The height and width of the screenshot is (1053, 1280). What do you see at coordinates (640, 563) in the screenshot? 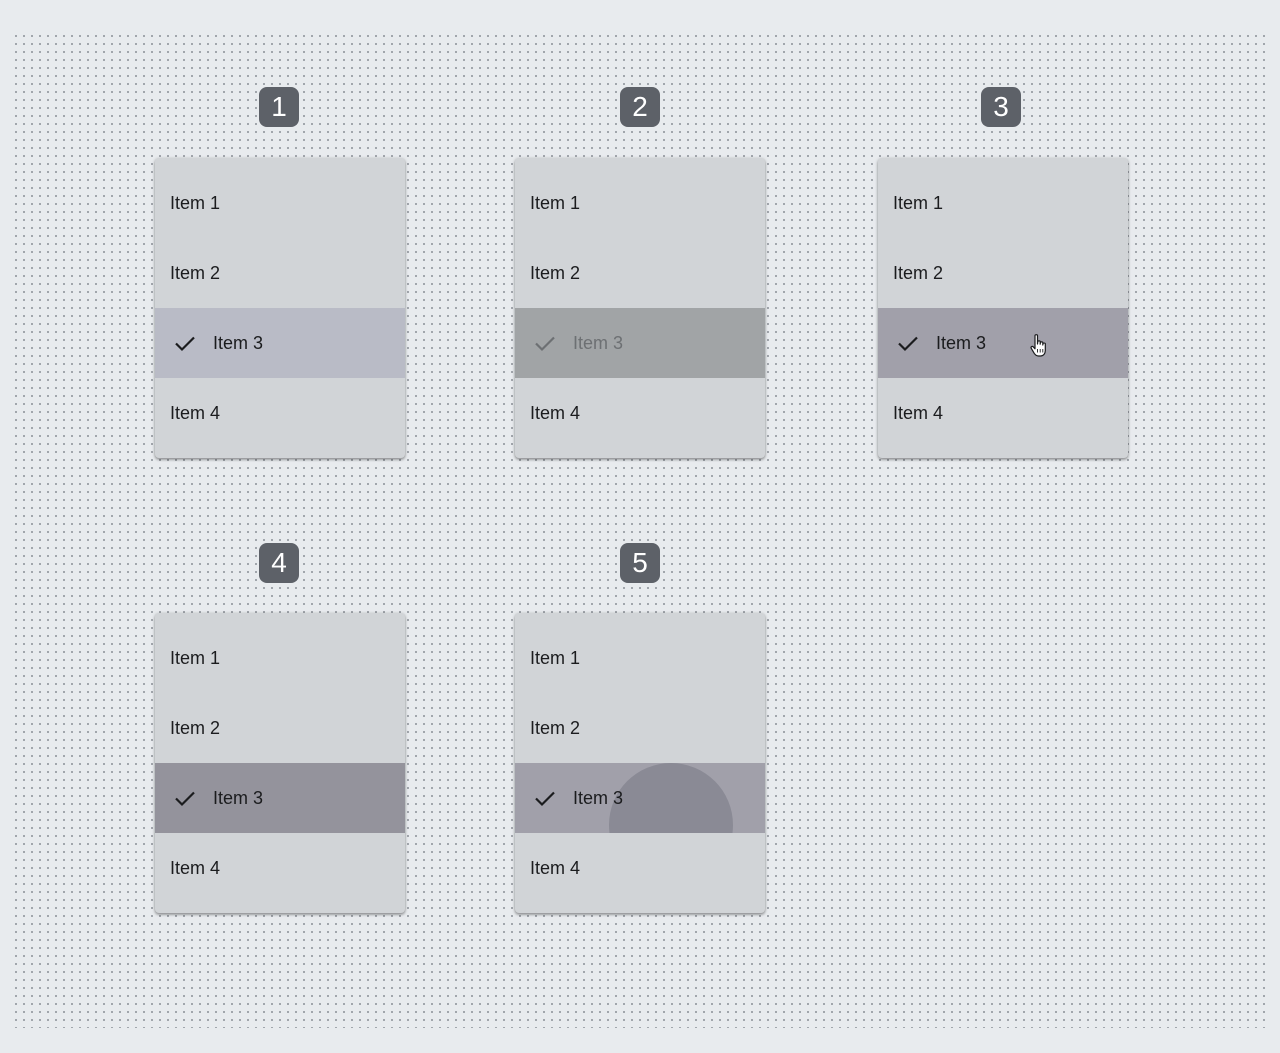
I see `state-badge-5: 5` at bounding box center [640, 563].